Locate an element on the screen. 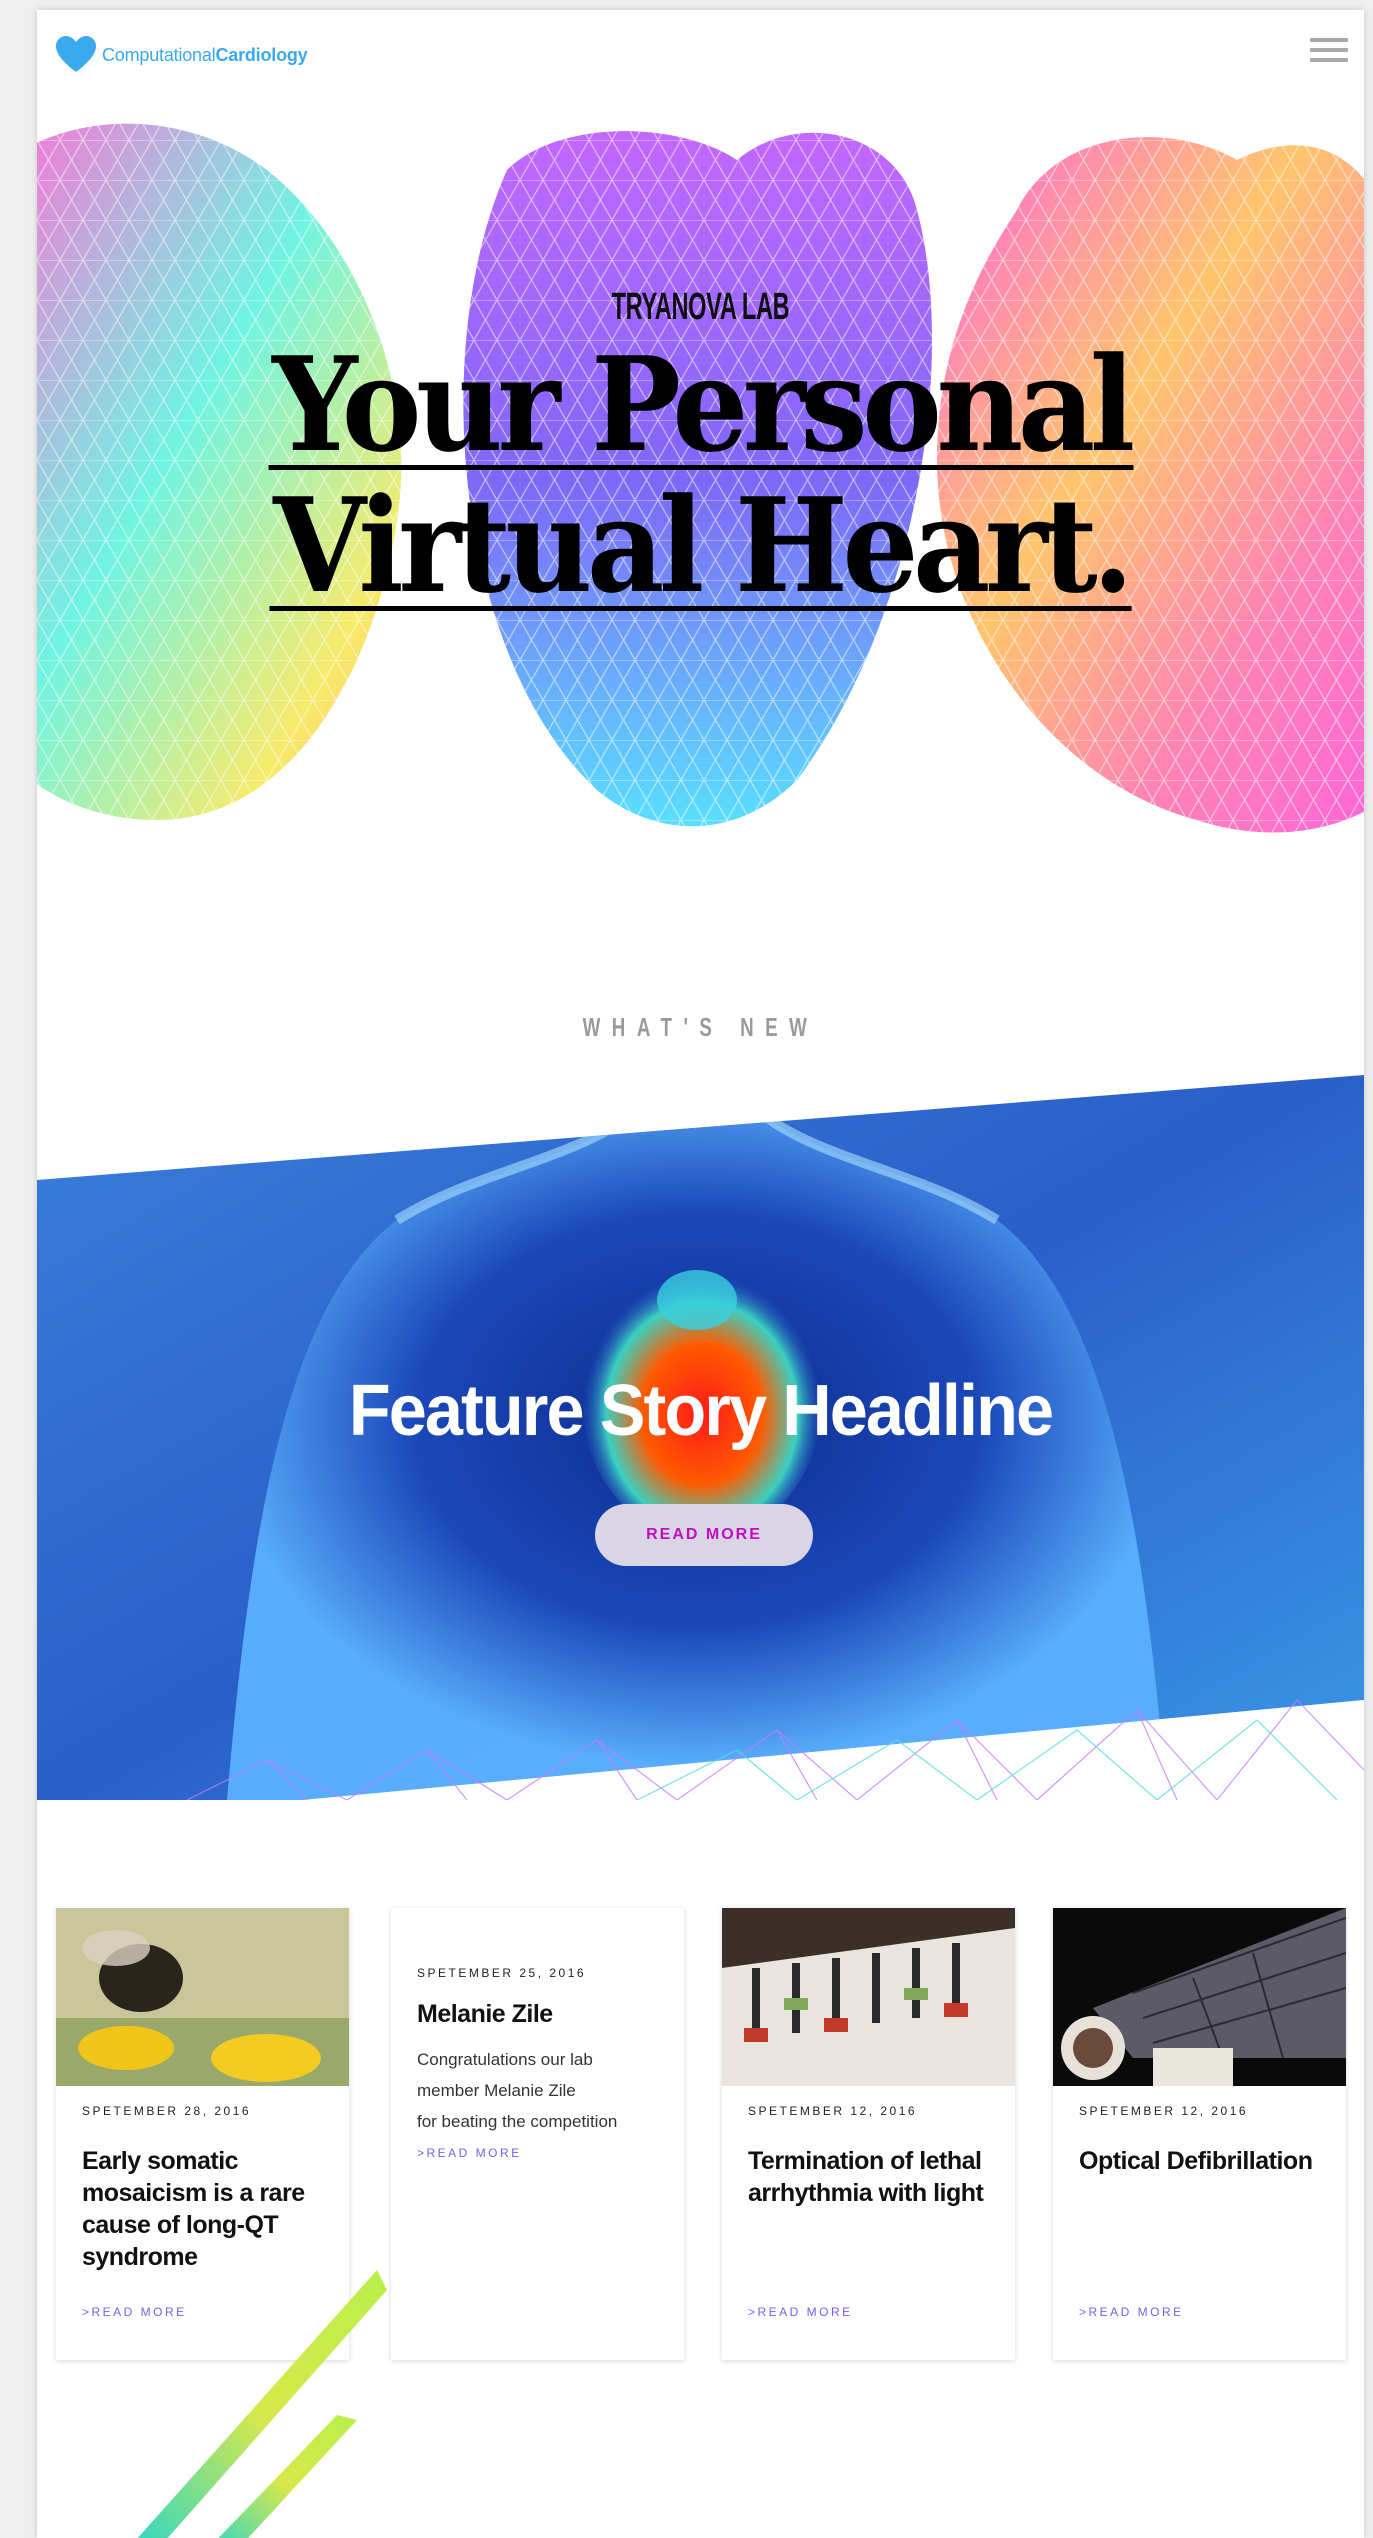 The image size is (1373, 2538). card-image-mixing-console is located at coordinates (868, 1997).